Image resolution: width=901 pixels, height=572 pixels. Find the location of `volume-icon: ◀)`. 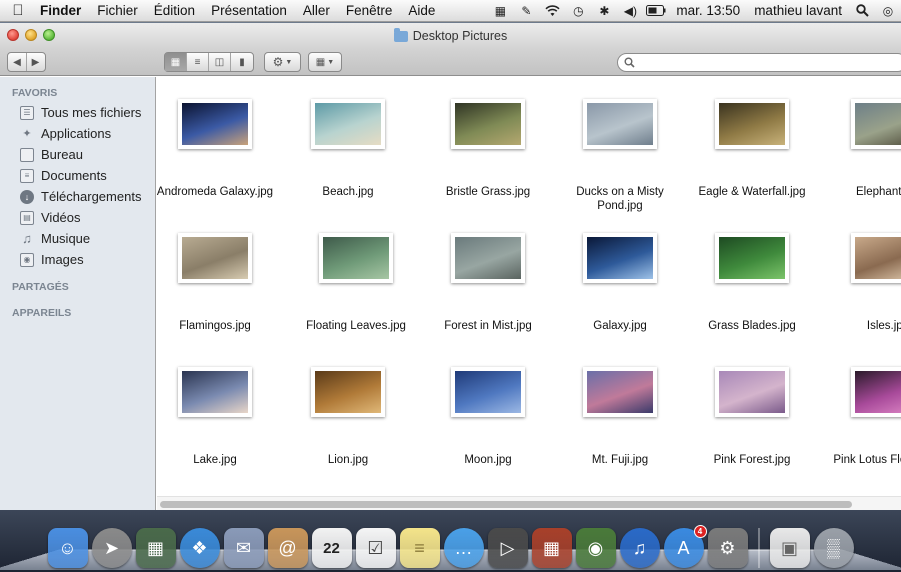

volume-icon: ◀) is located at coordinates (630, 11).